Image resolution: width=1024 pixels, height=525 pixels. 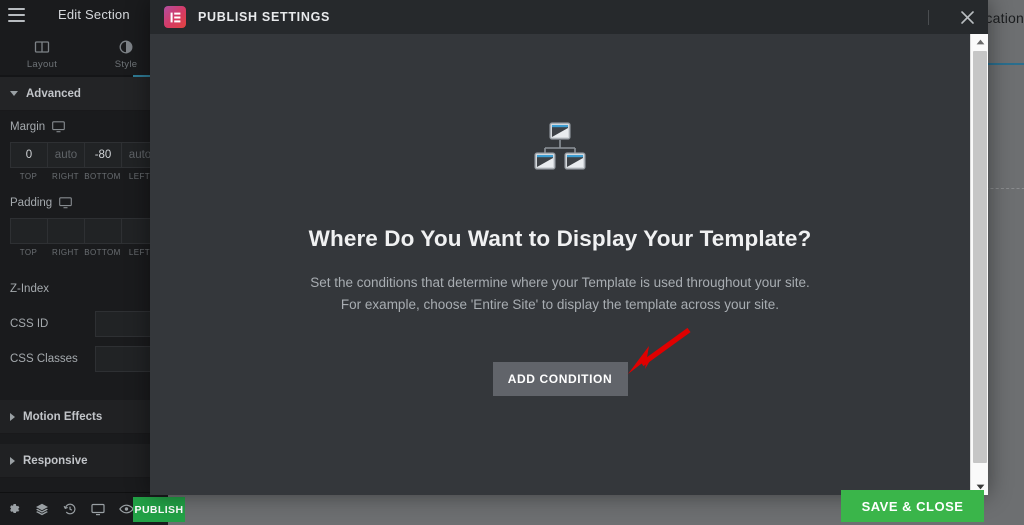 I want to click on margin-label-row: Margin, so click(x=84, y=127).